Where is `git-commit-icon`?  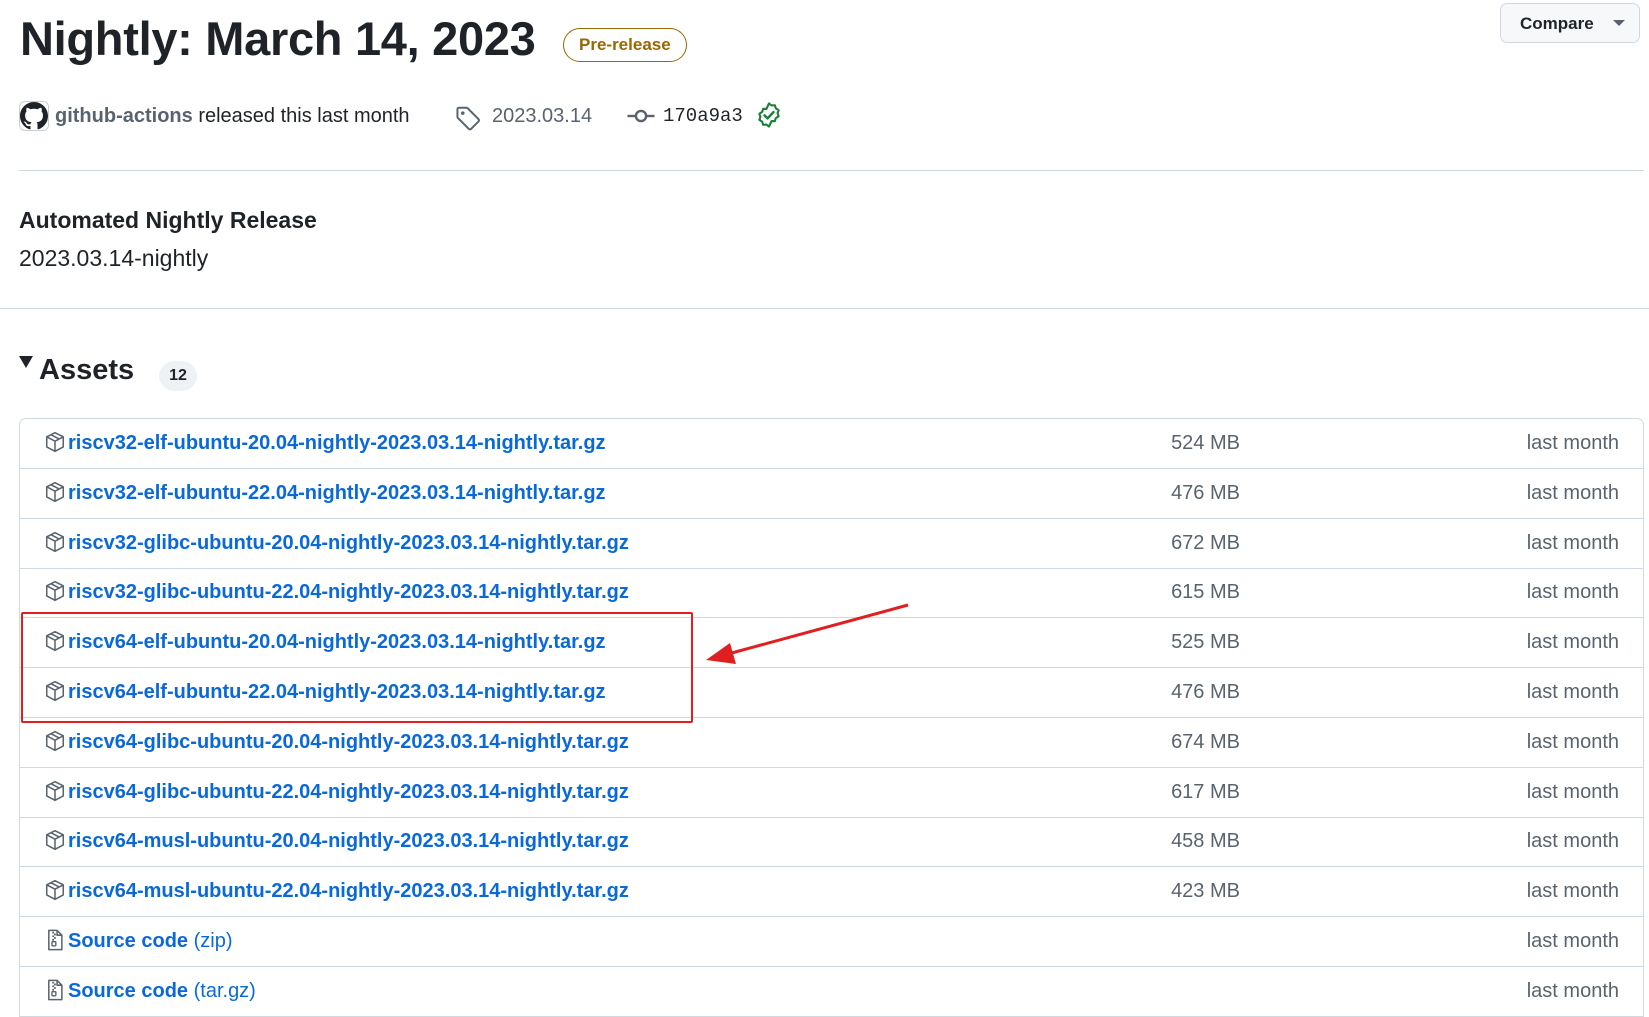
git-commit-icon is located at coordinates (641, 116).